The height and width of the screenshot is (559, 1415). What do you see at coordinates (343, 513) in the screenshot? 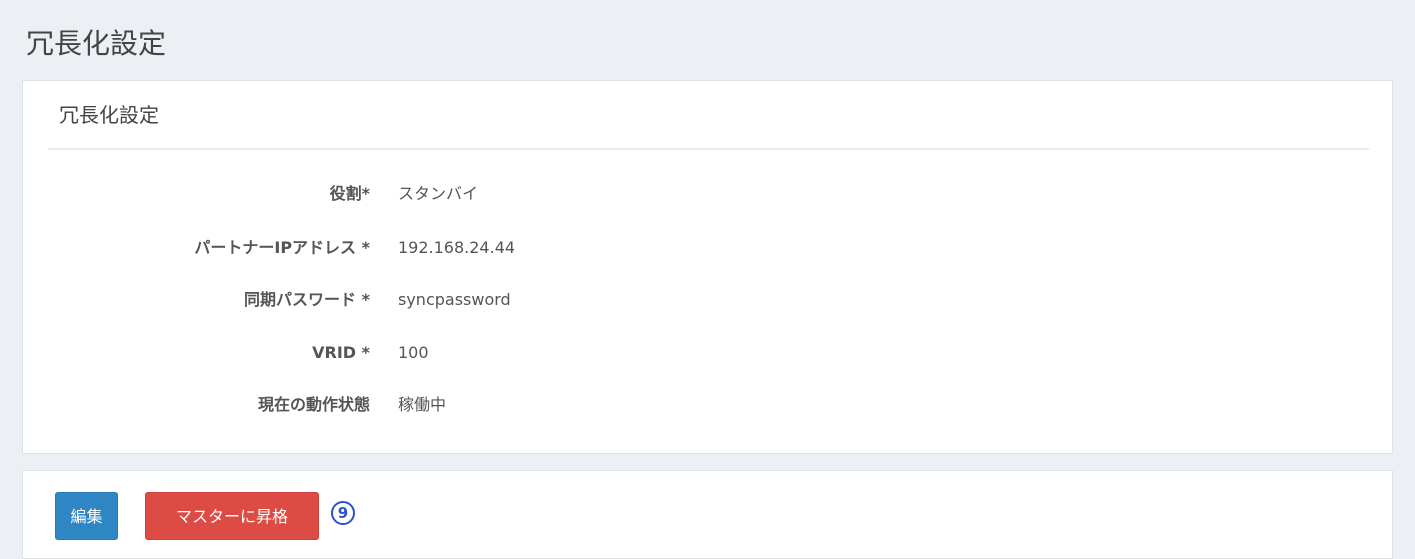
I see `step-number-marker: 9` at bounding box center [343, 513].